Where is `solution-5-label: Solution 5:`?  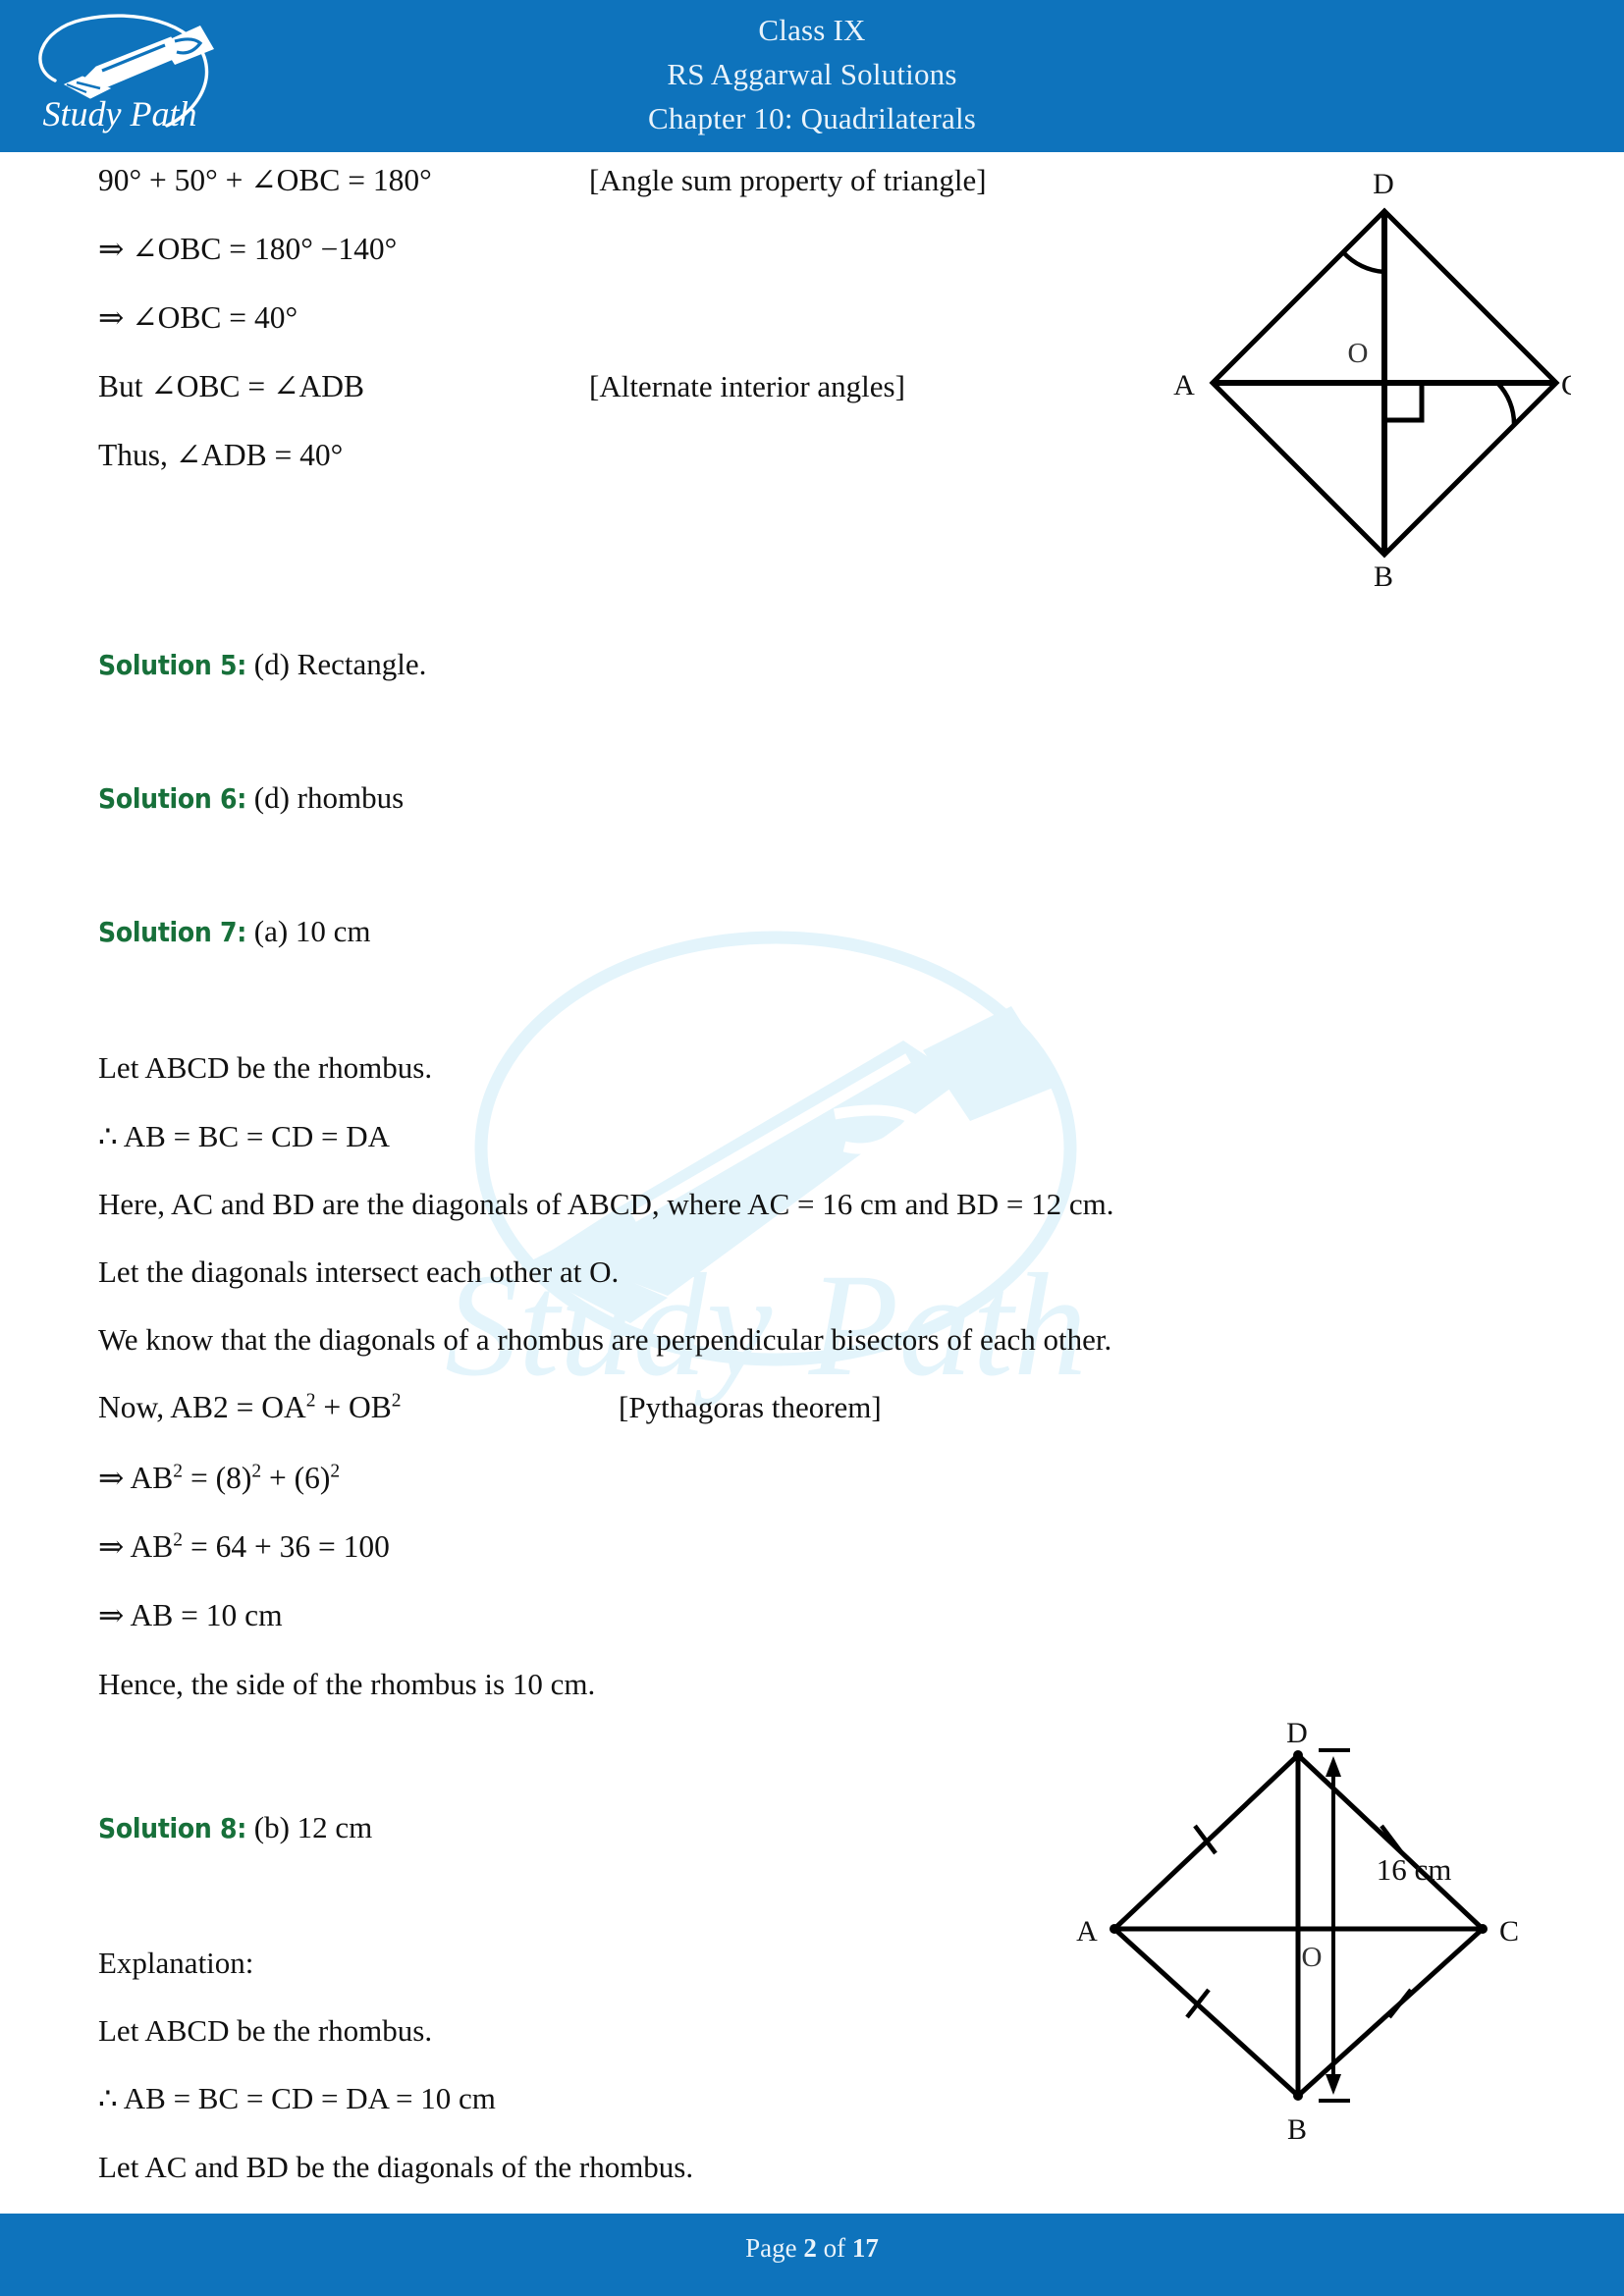 solution-5-label: Solution 5: is located at coordinates (172, 665).